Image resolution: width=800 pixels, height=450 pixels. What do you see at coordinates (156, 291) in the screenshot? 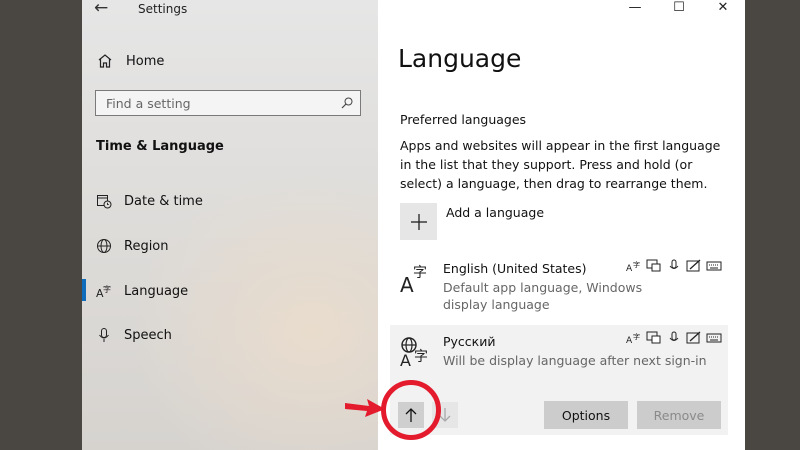
I see `sidebar-item-label: Language` at bounding box center [156, 291].